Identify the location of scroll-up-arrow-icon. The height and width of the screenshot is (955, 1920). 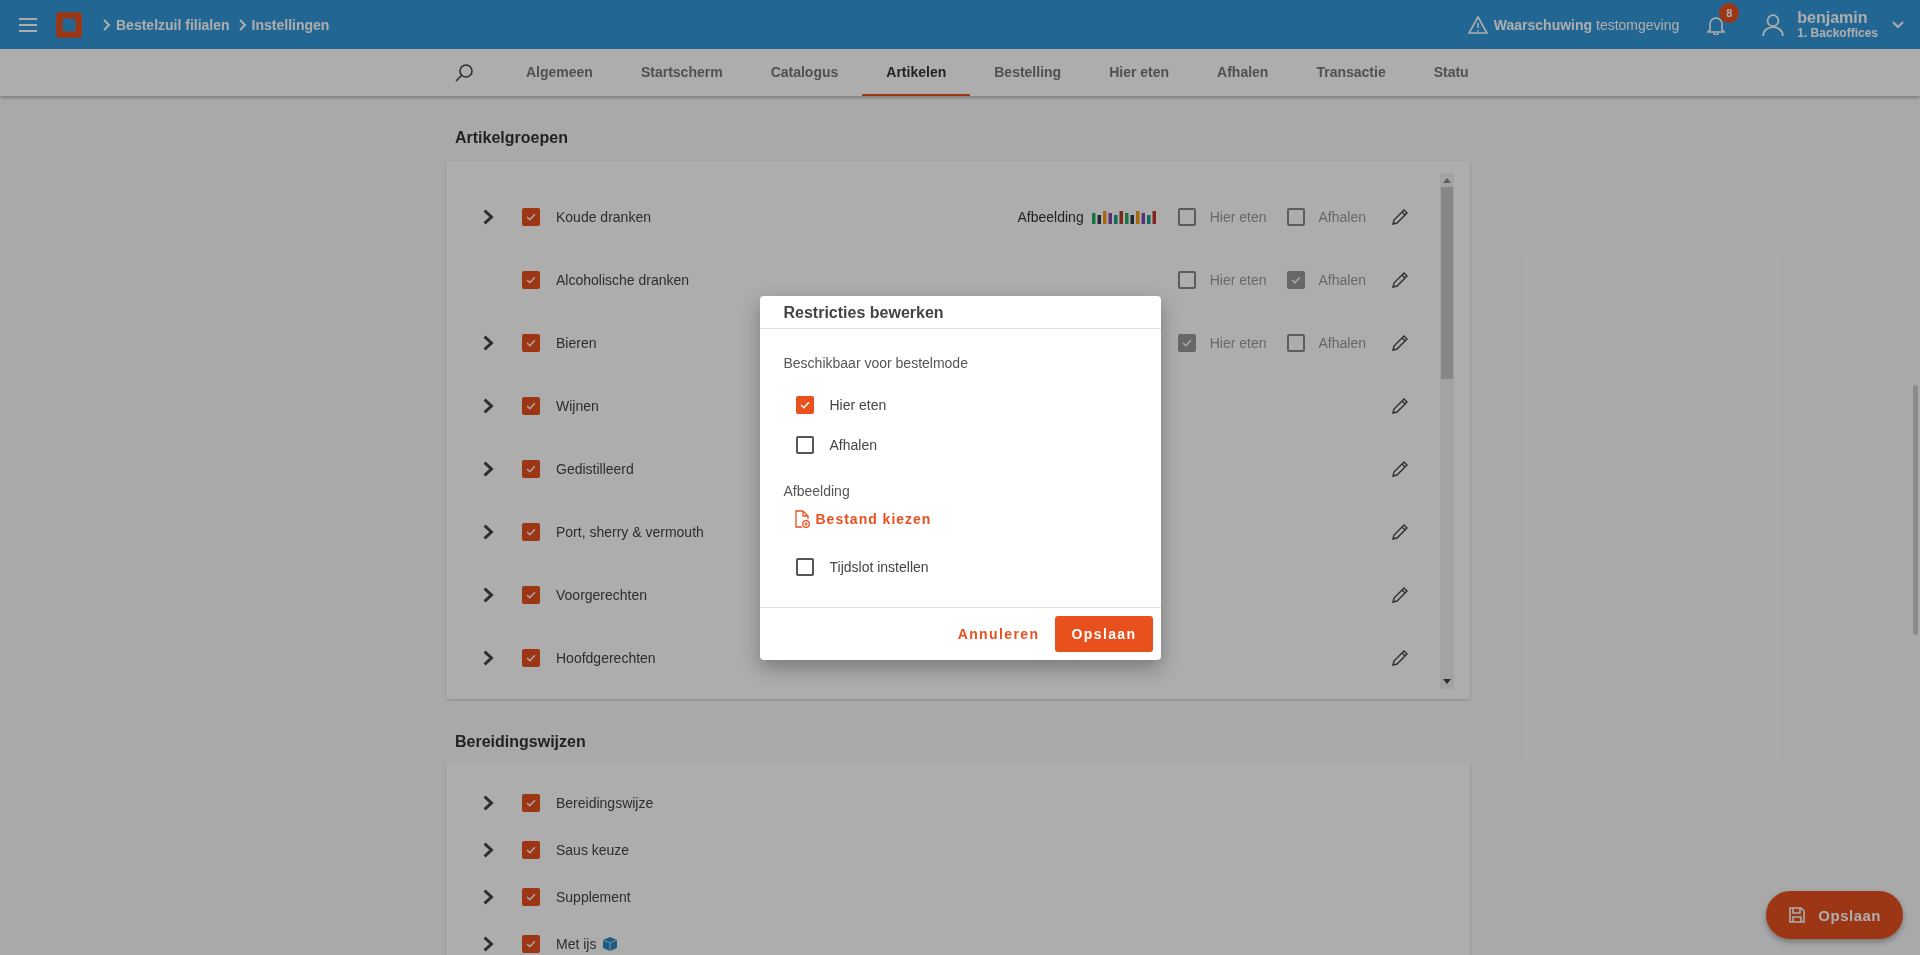
(1447, 180).